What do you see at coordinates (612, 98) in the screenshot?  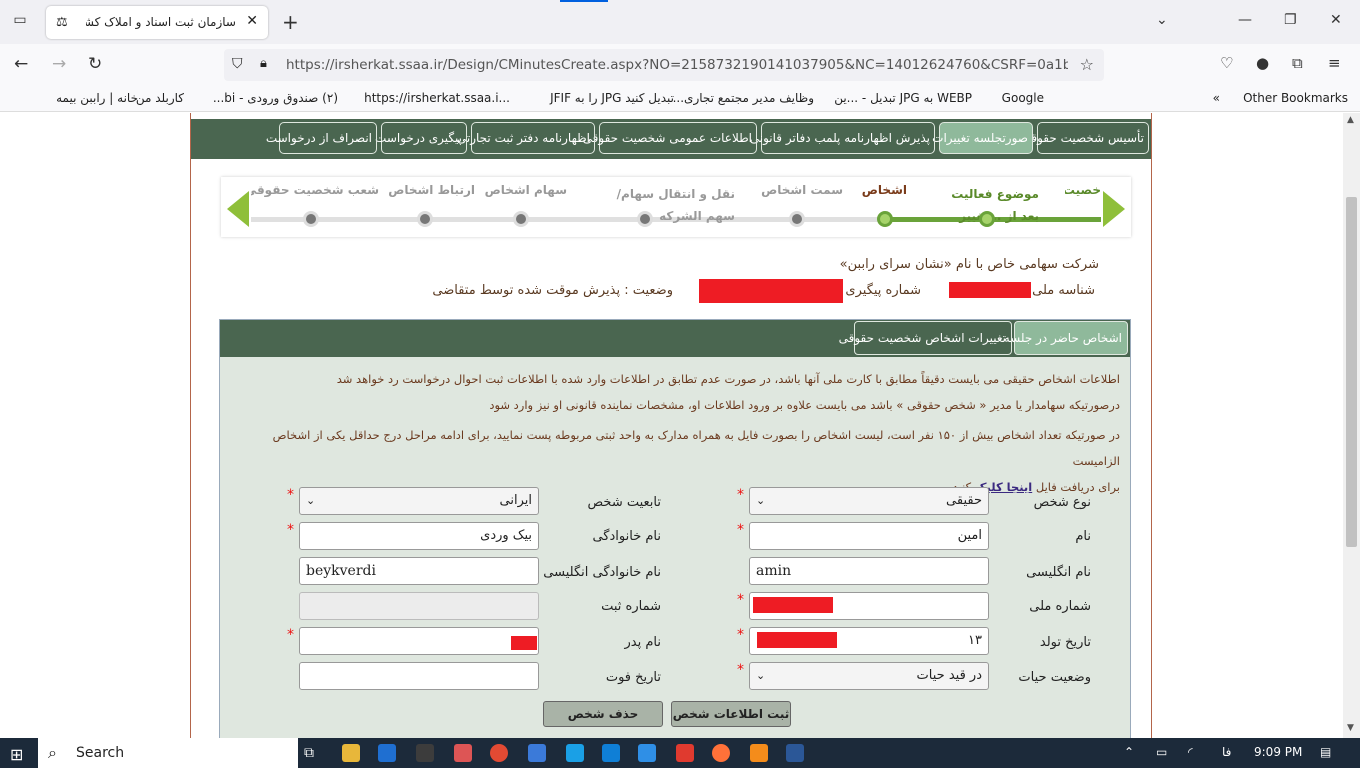 I see `bookmark-item: تبدیل کنید JPG را به JFIF` at bounding box center [612, 98].